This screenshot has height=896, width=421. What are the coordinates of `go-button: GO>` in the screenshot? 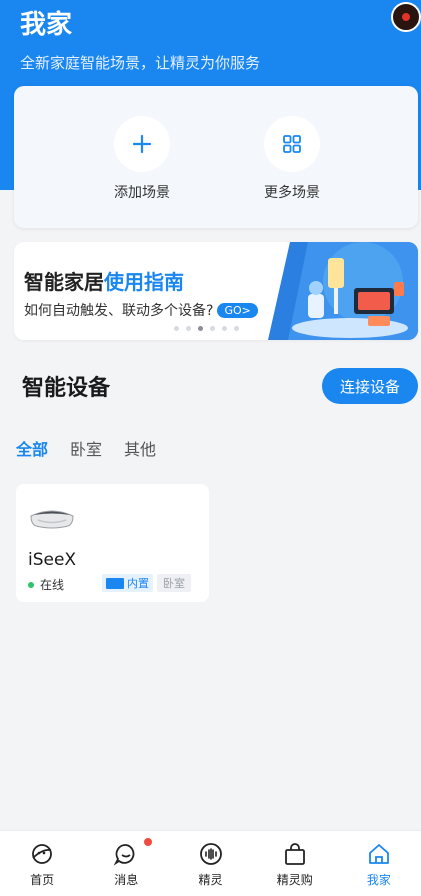 It's located at (237, 310).